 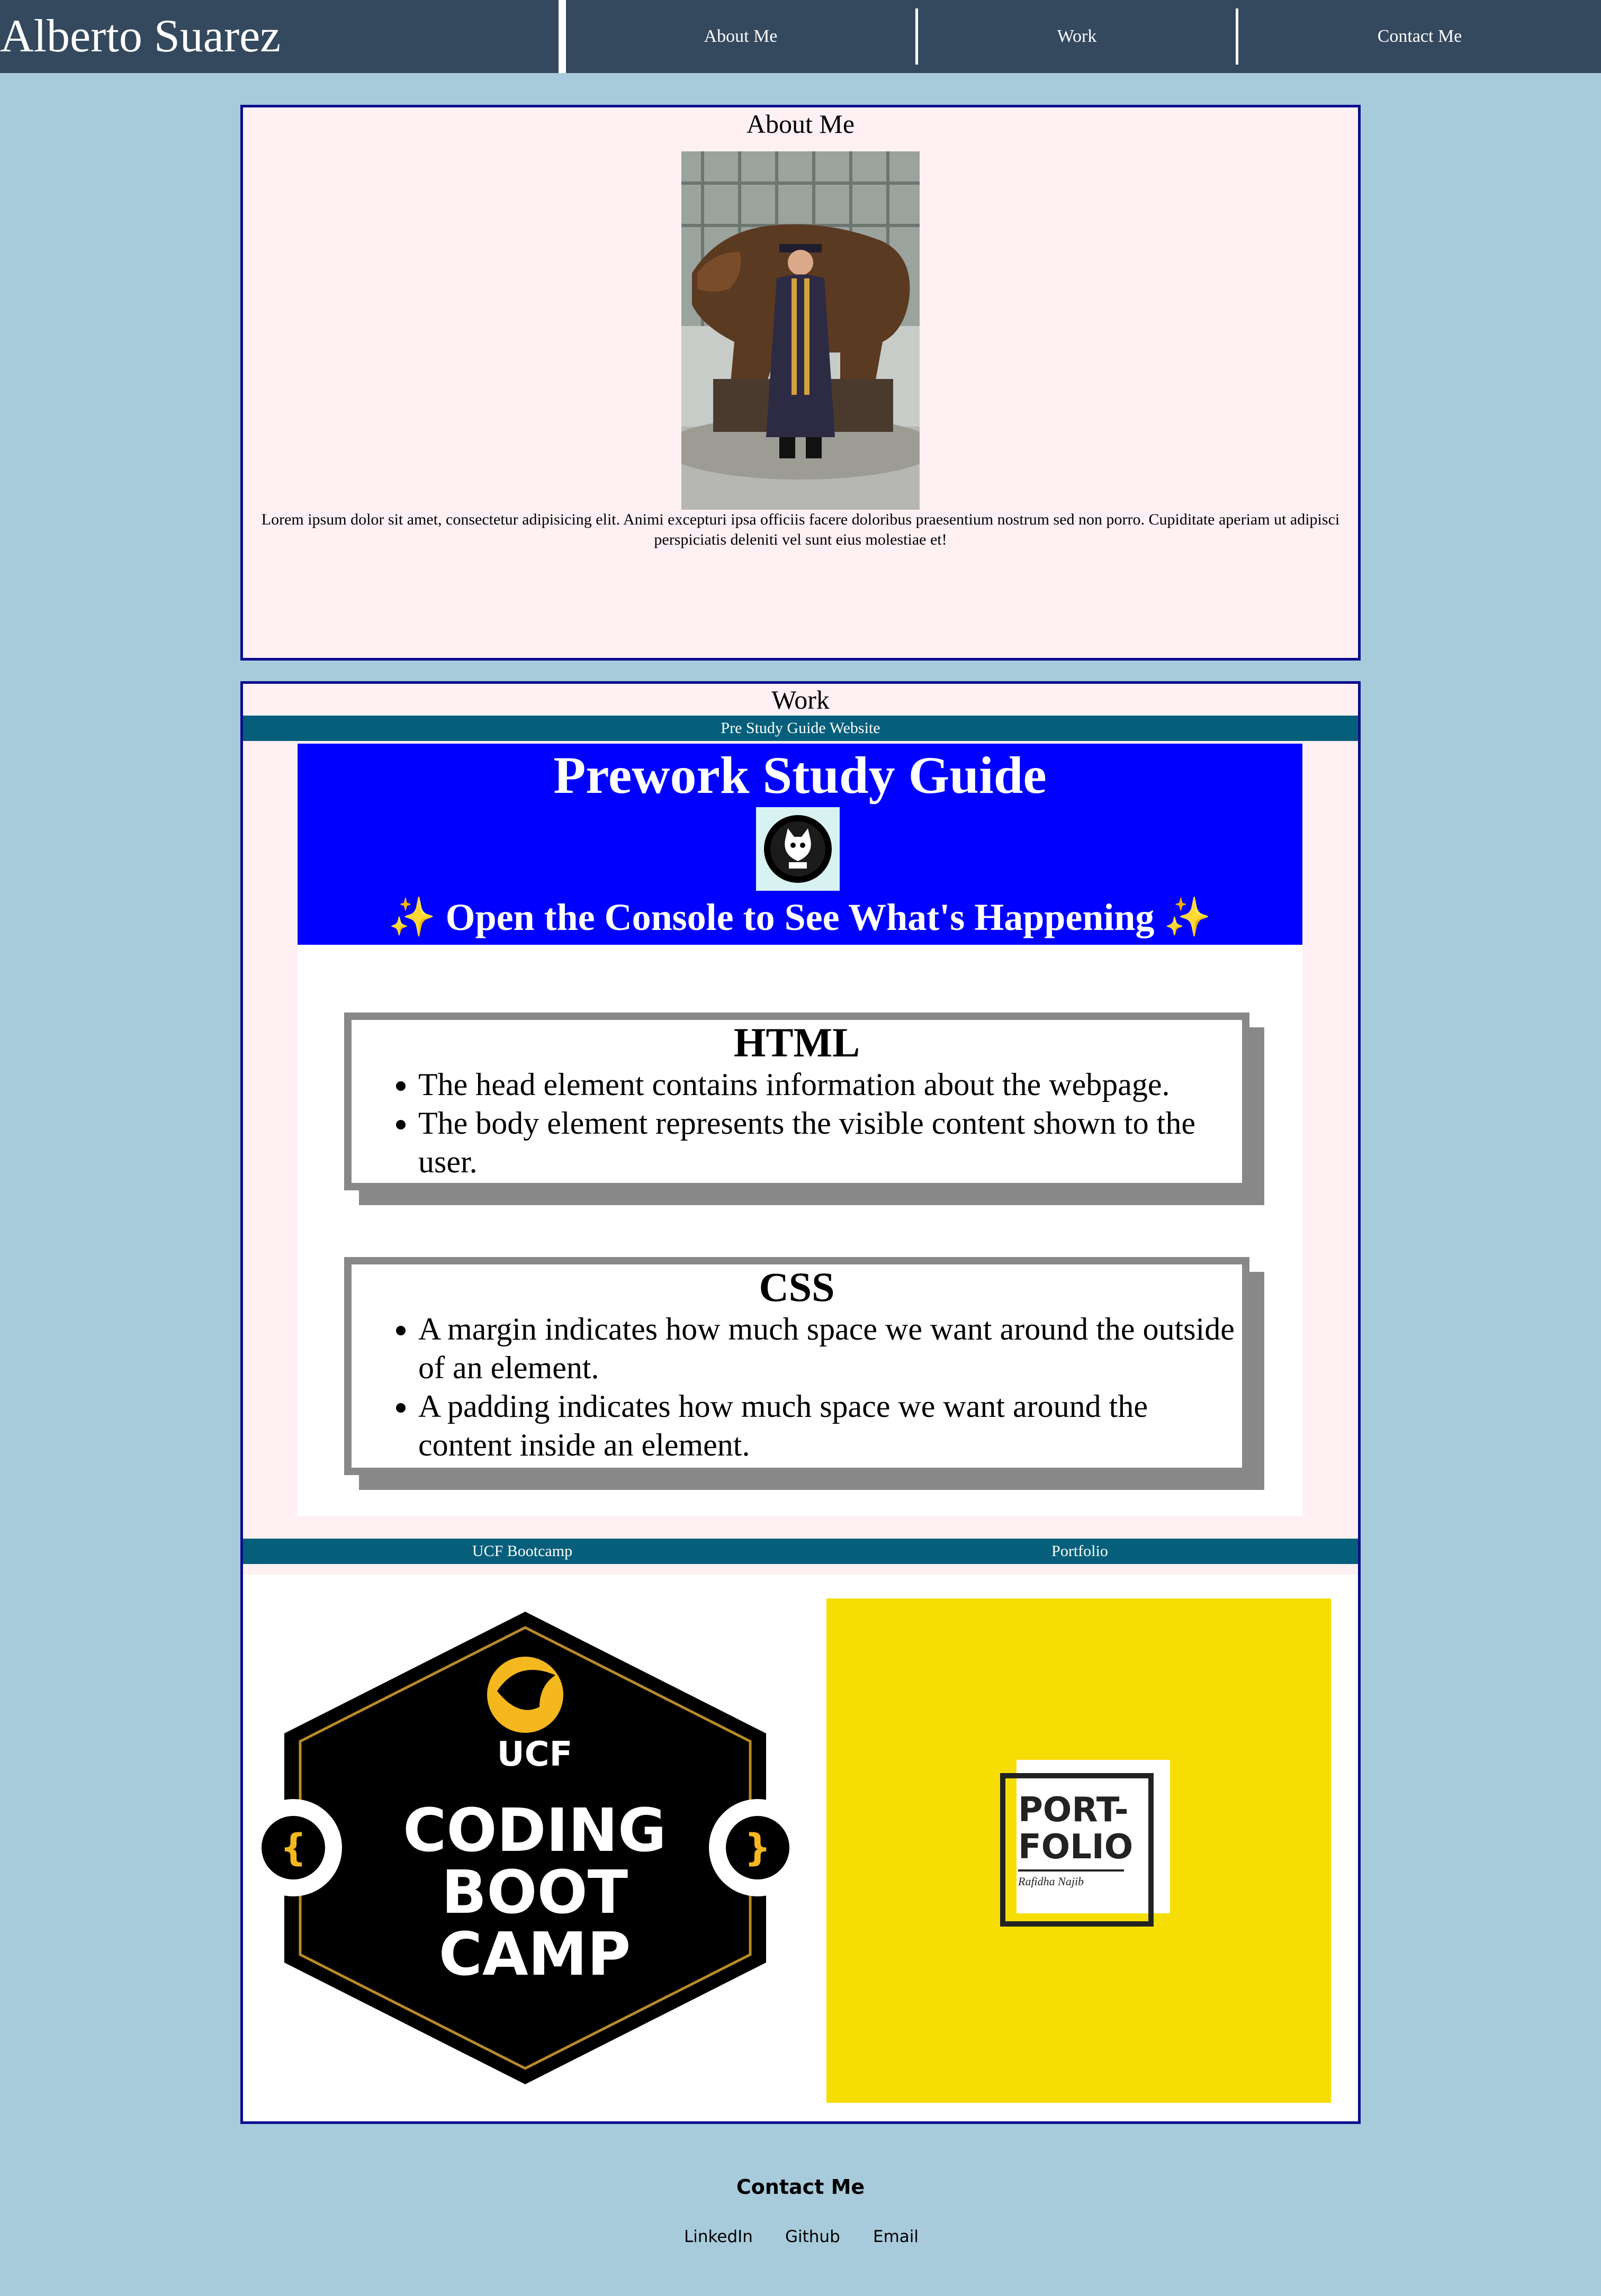 I want to click on css-card-title: CSS, so click(x=797, y=1287).